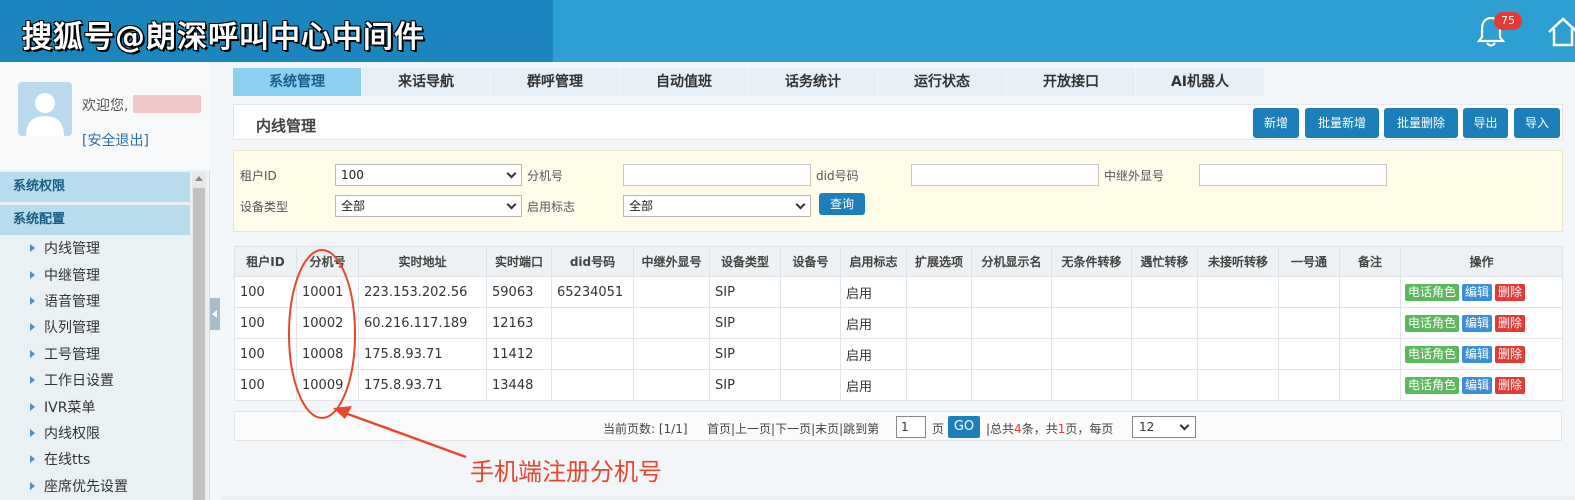 This screenshot has height=500, width=1575. What do you see at coordinates (1293, 175) in the screenshot?
I see `trunk-display-input` at bounding box center [1293, 175].